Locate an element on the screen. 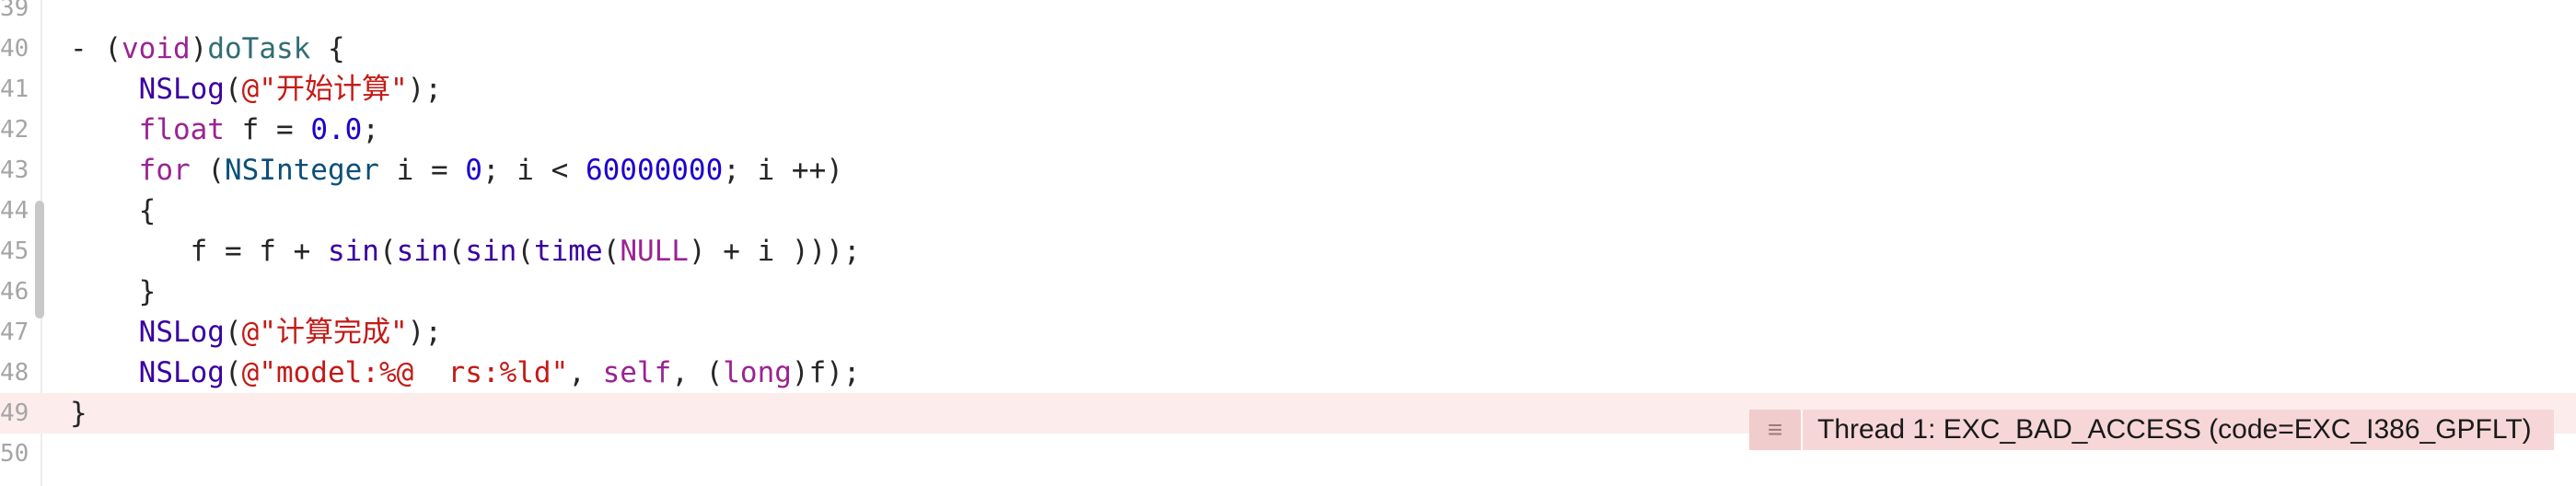  code-token: for is located at coordinates (164, 170).